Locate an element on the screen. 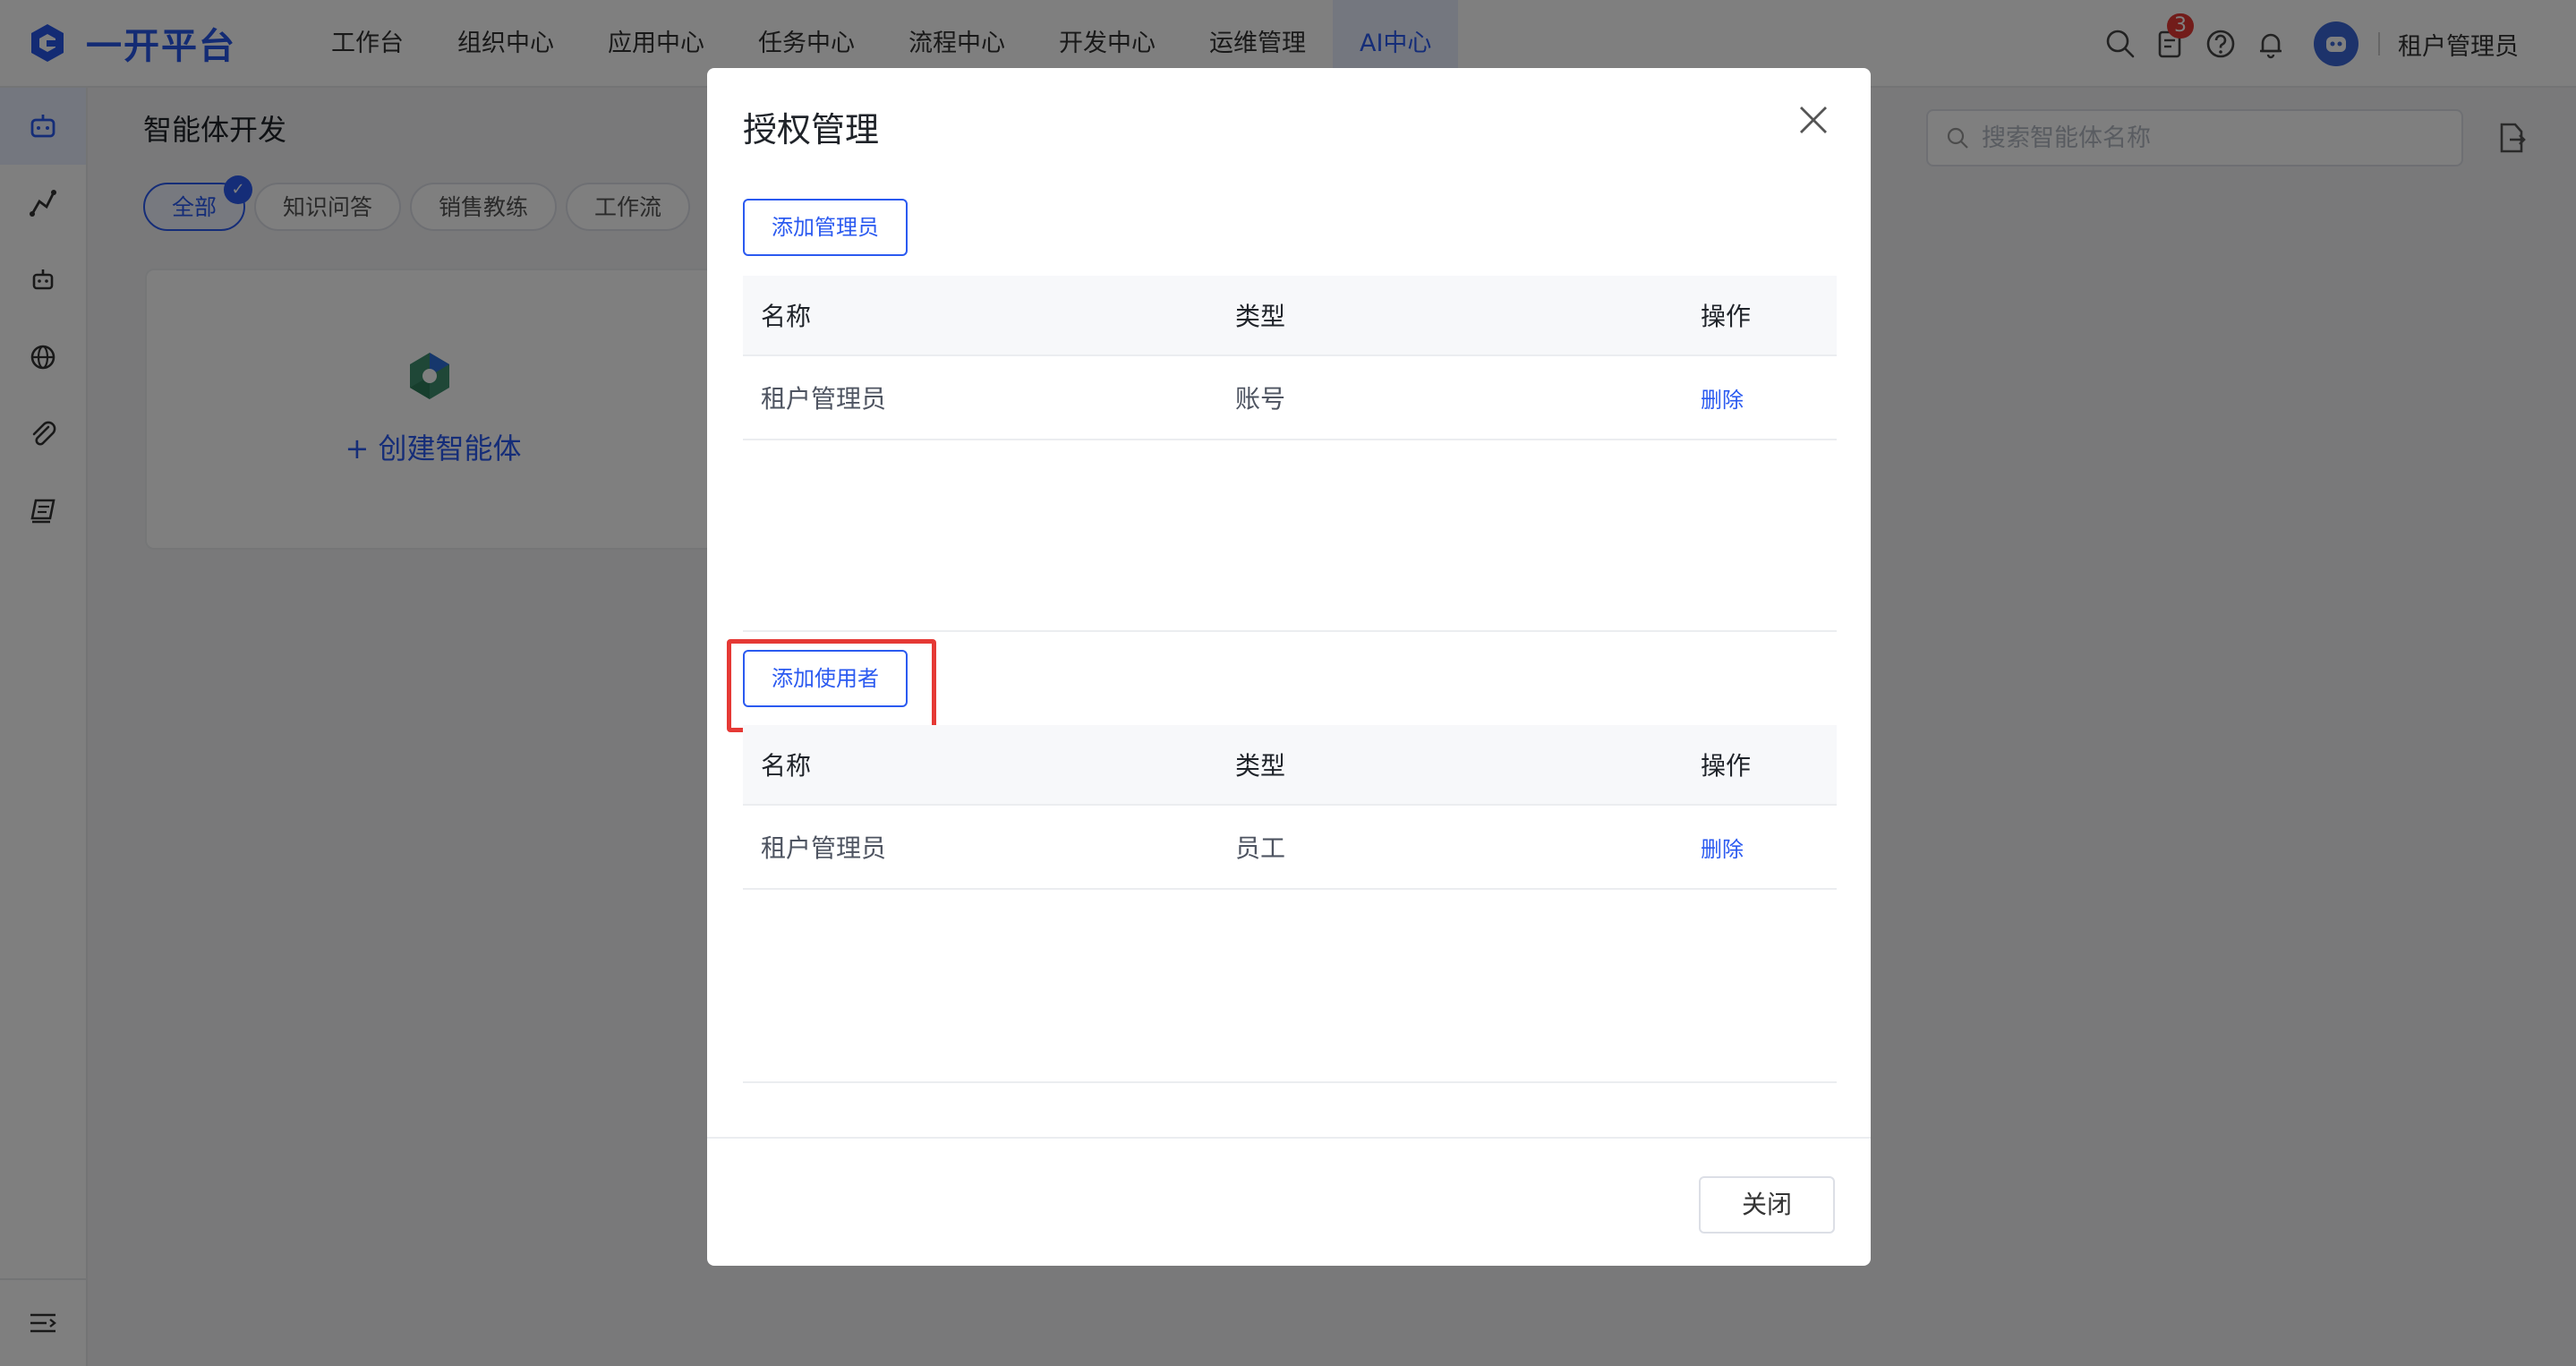 The width and height of the screenshot is (2576, 1366). close-button: 关闭 is located at coordinates (1767, 1205).